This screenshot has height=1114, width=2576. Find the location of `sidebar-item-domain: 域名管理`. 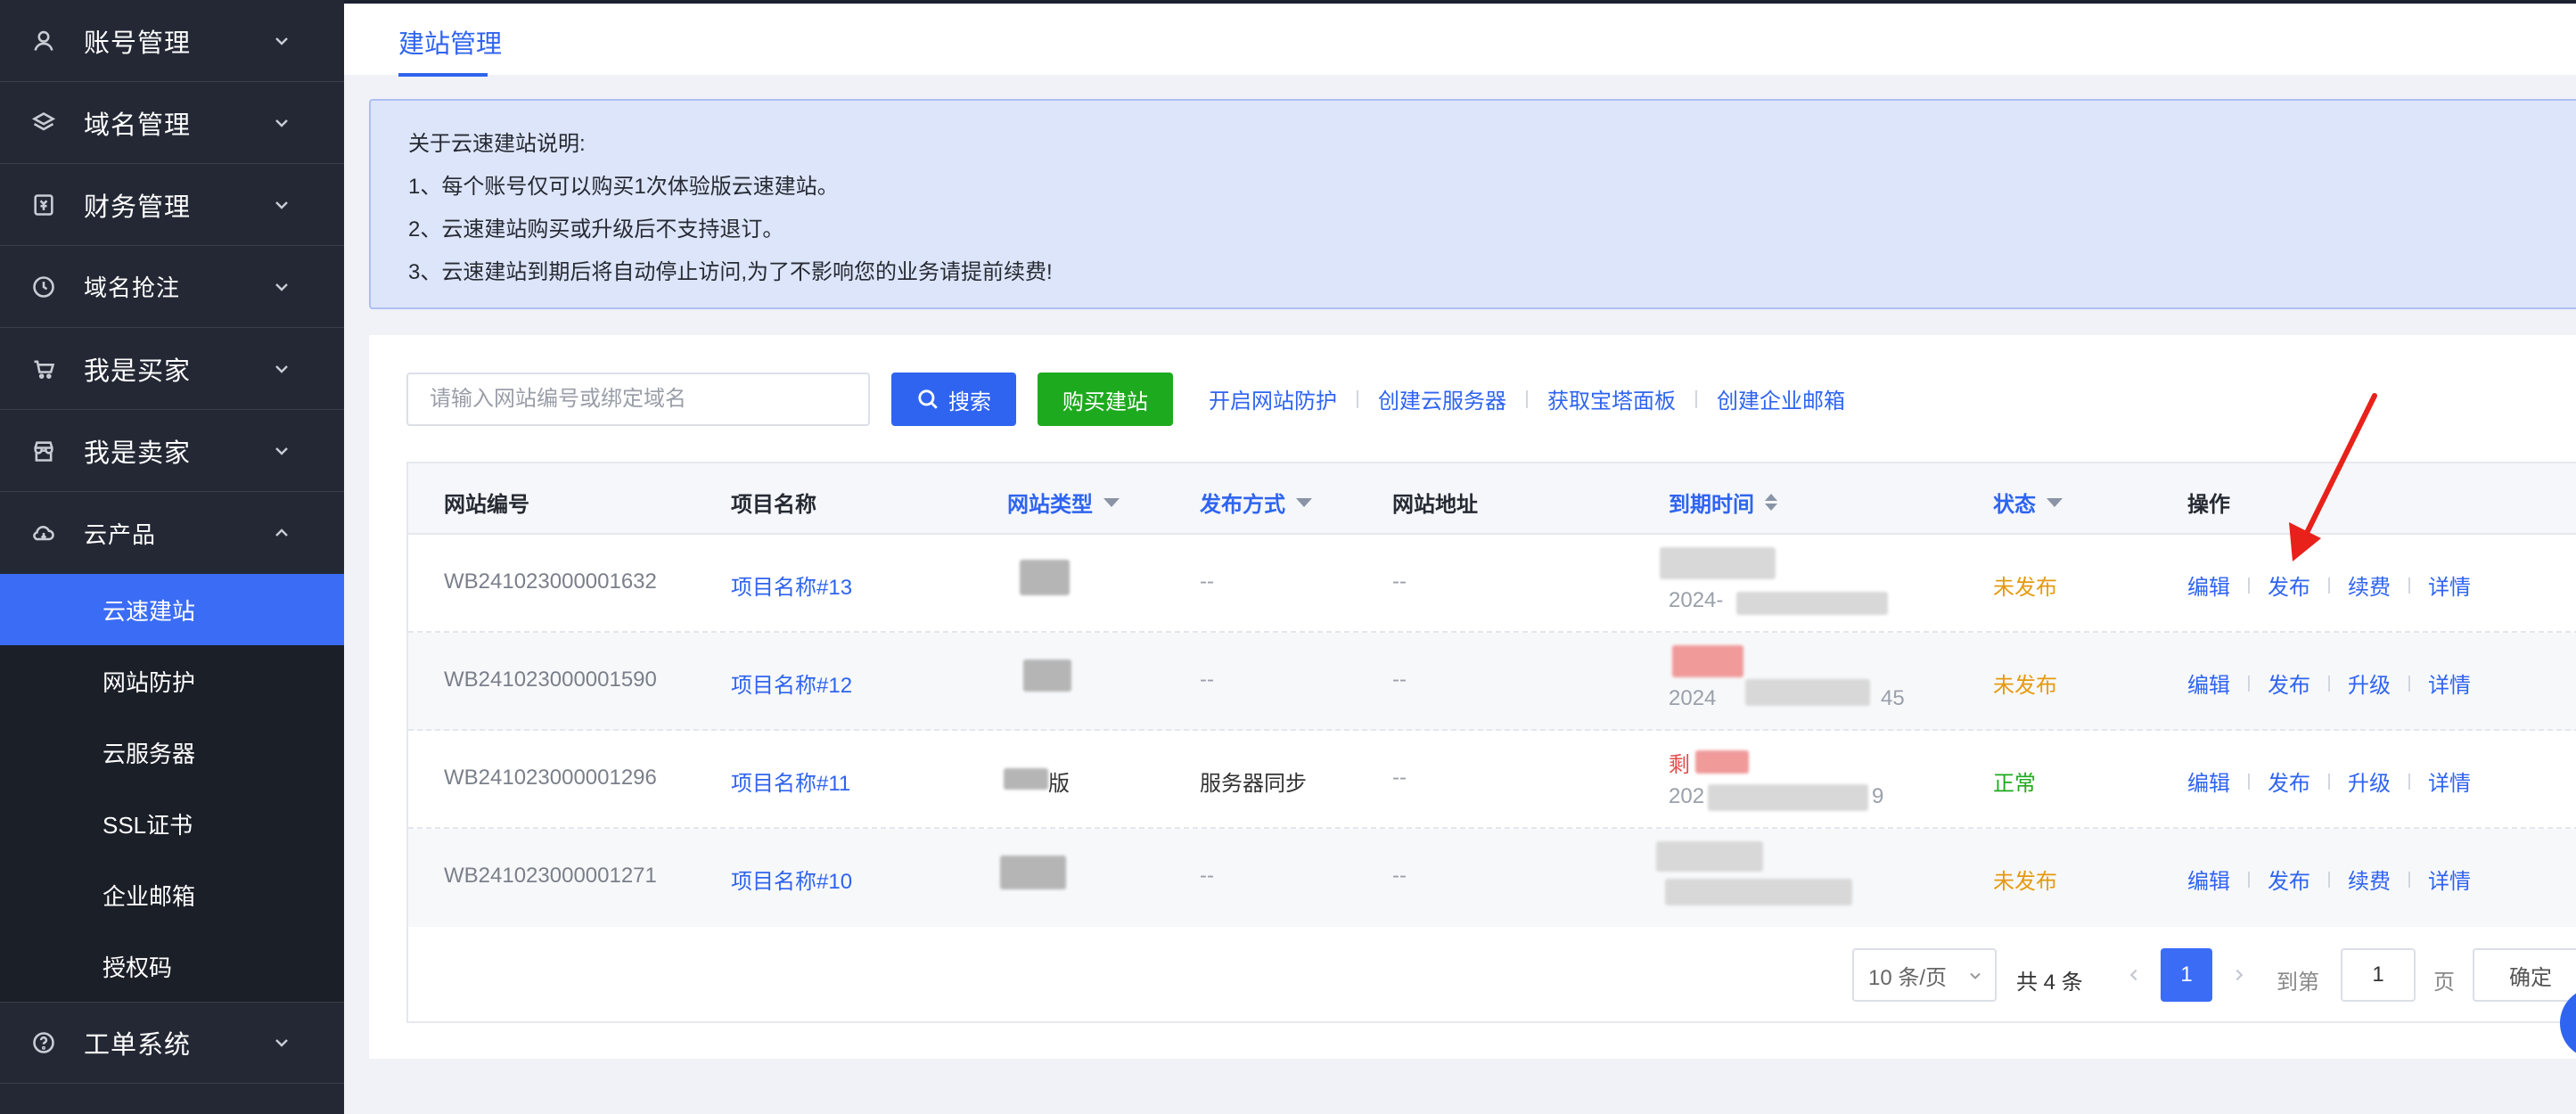

sidebar-item-domain: 域名管理 is located at coordinates (172, 123).